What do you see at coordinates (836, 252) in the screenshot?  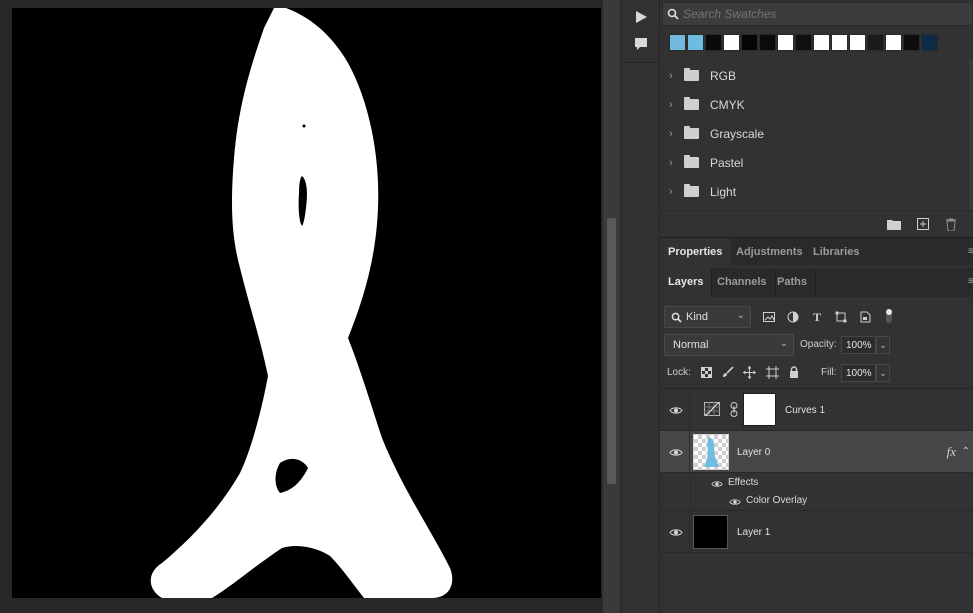 I see `tab-libraries: Libraries` at bounding box center [836, 252].